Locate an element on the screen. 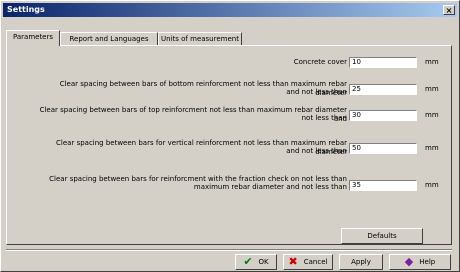 Image resolution: width=460 pixels, height=272 pixels. ok-label: OK is located at coordinates (263, 262).